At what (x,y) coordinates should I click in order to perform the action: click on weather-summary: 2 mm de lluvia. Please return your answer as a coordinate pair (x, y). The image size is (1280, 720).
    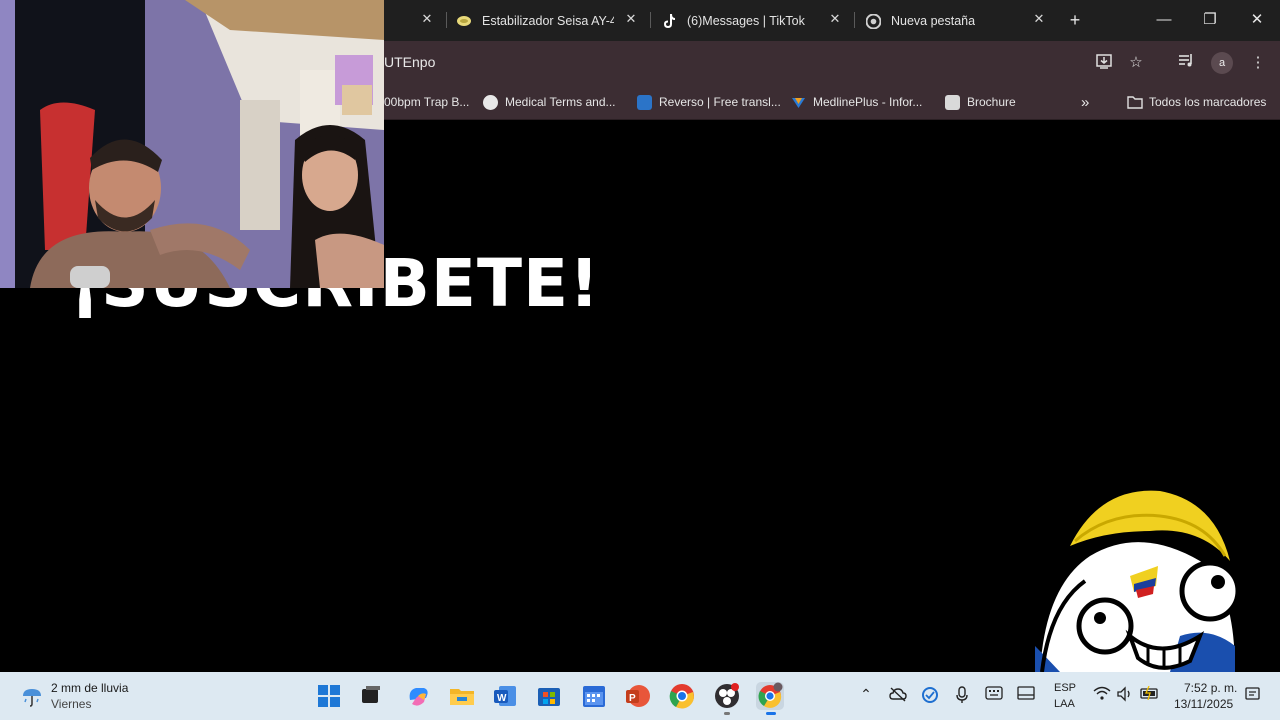
    Looking at the image, I should click on (89, 688).